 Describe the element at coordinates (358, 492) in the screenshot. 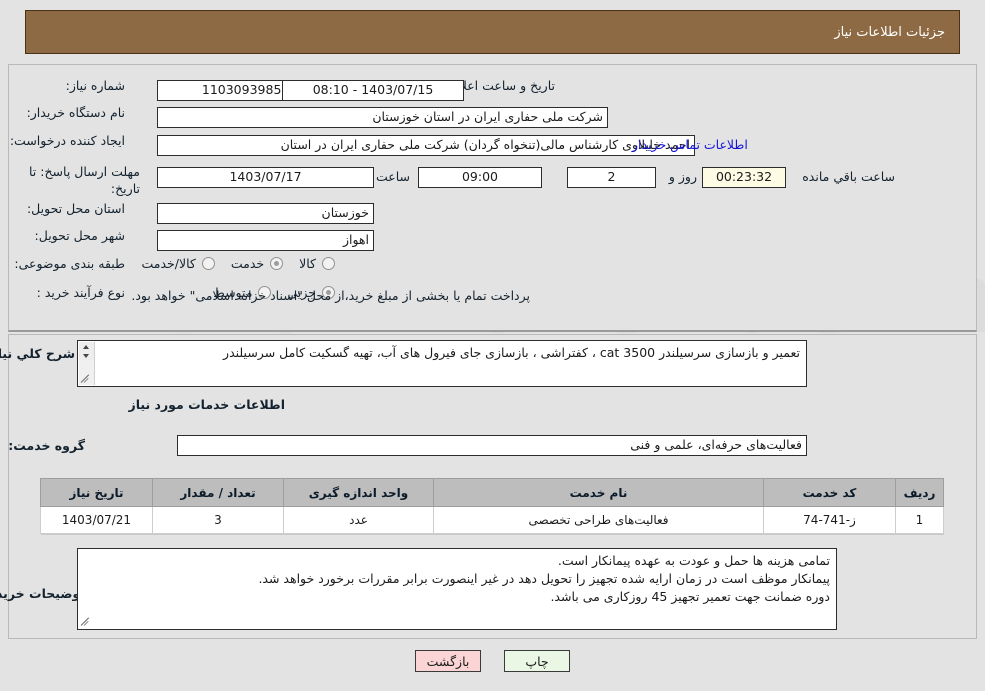

I see `table-header-cell-3: واحد اندازه گیری` at that location.